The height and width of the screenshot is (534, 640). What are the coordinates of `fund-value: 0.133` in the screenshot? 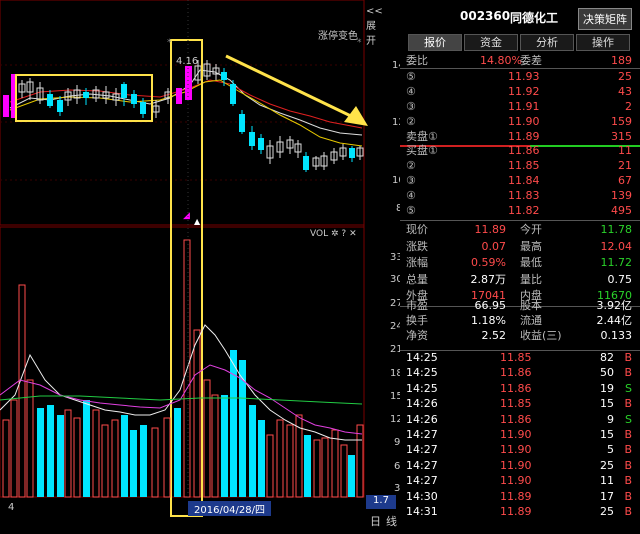 It's located at (616, 335).